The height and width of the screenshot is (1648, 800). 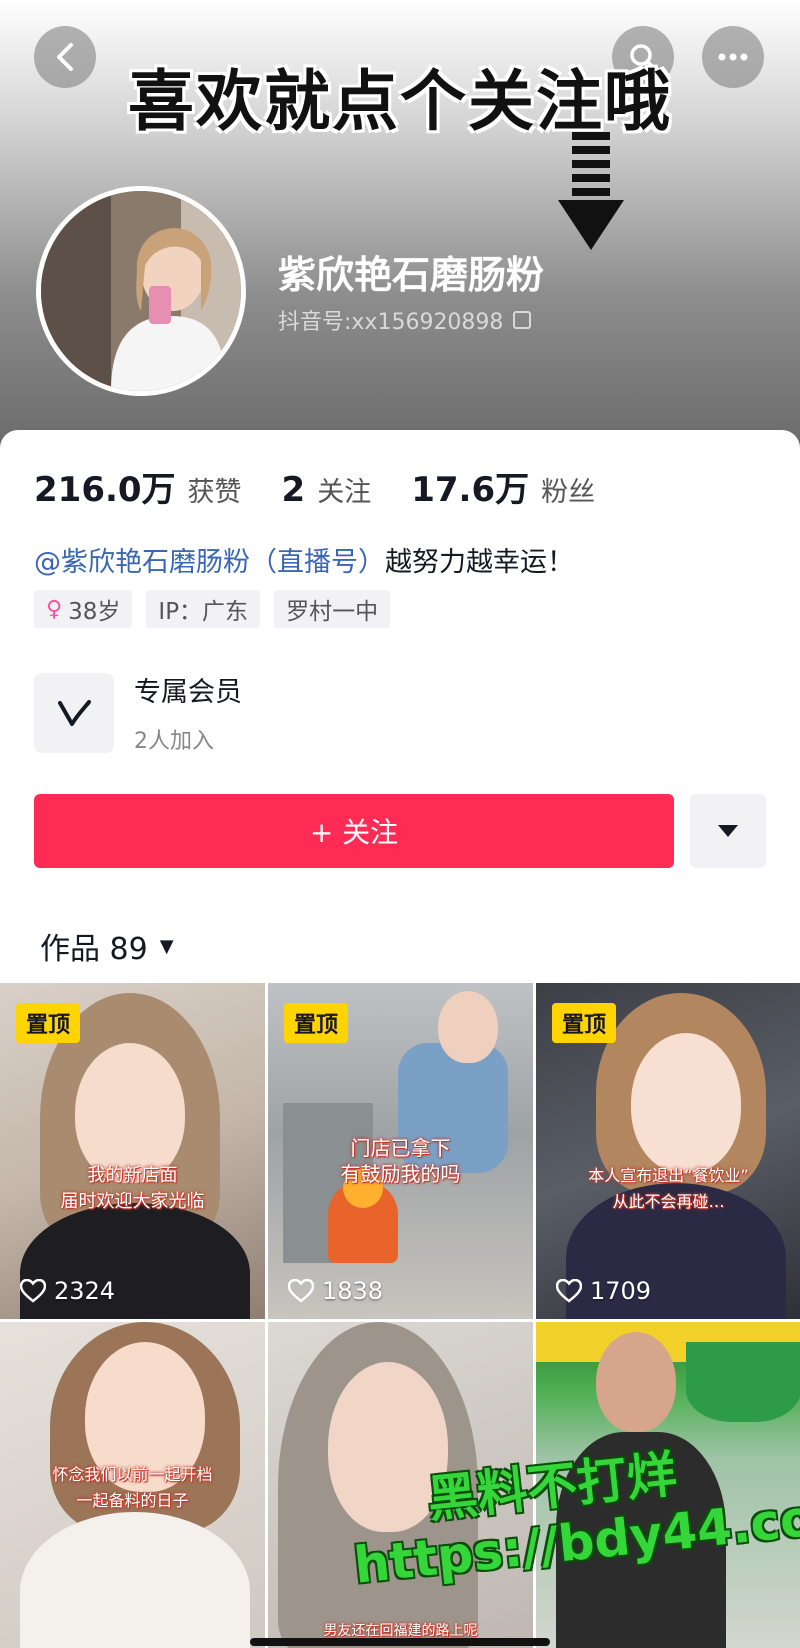 What do you see at coordinates (400, 101) in the screenshot?
I see `follow-prompt-banner: 喜欢就点个关注哦` at bounding box center [400, 101].